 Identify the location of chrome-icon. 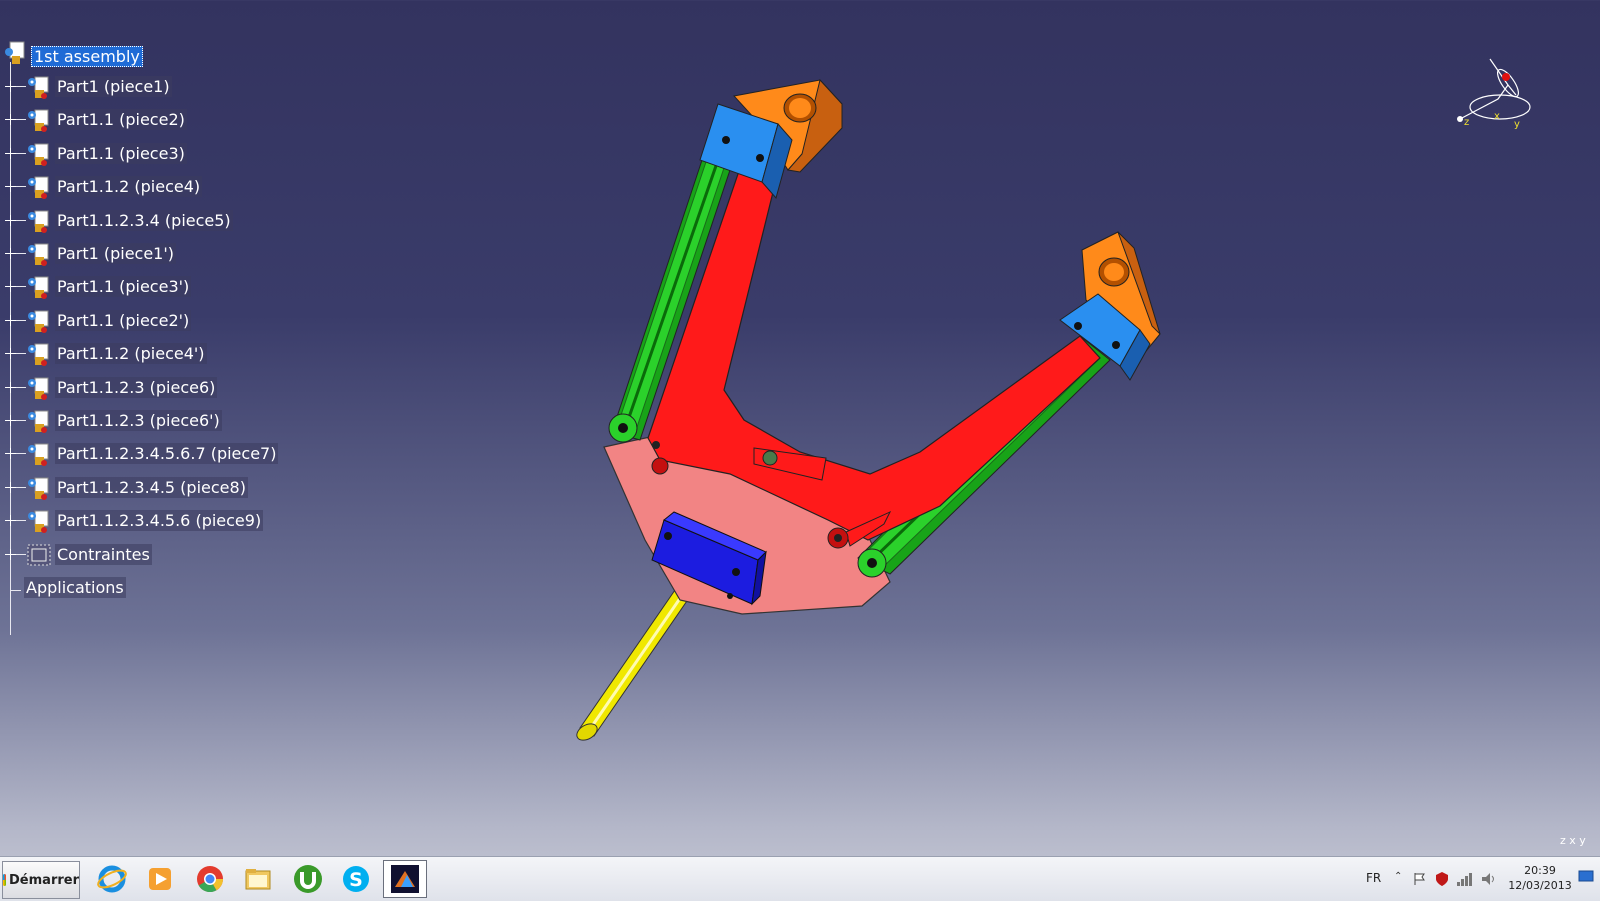
(210, 879).